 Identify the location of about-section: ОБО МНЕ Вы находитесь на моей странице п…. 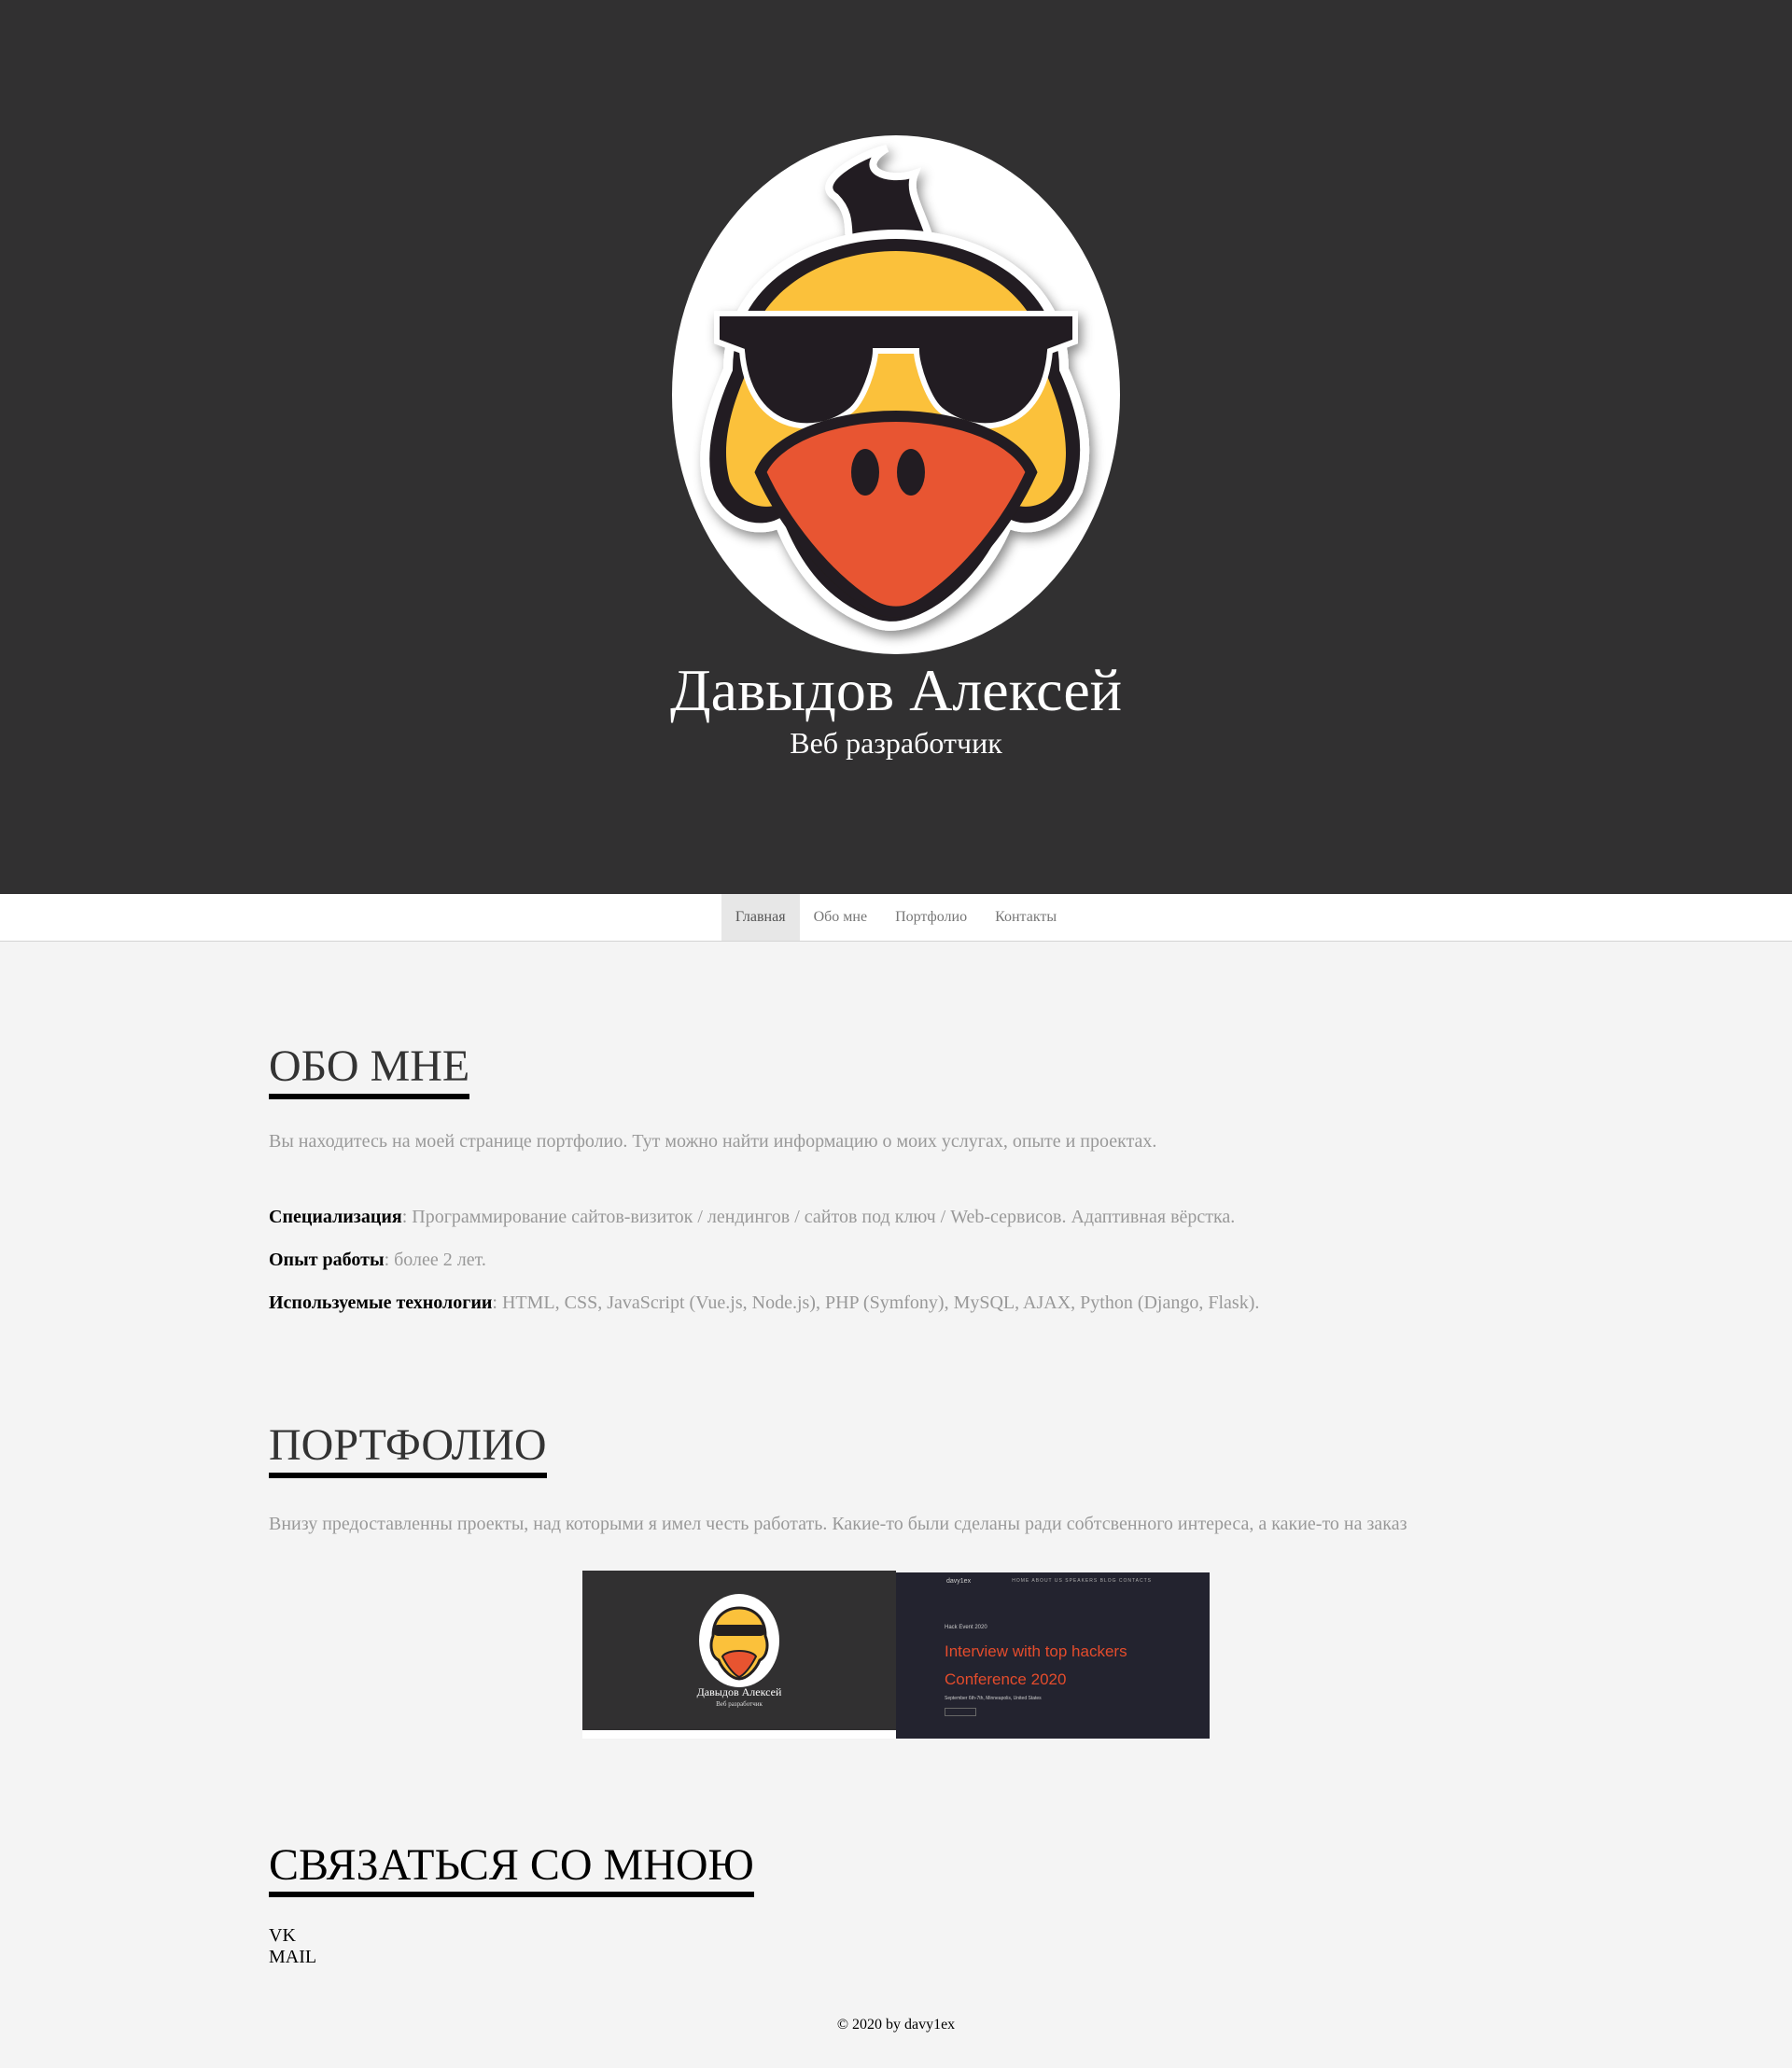
(974, 1133).